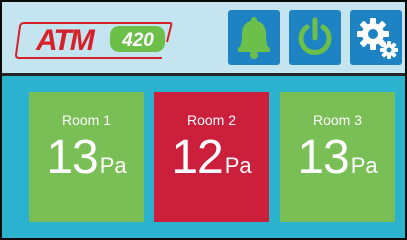 This screenshot has width=407, height=240. I want to click on room-3-unit: Pa, so click(364, 165).